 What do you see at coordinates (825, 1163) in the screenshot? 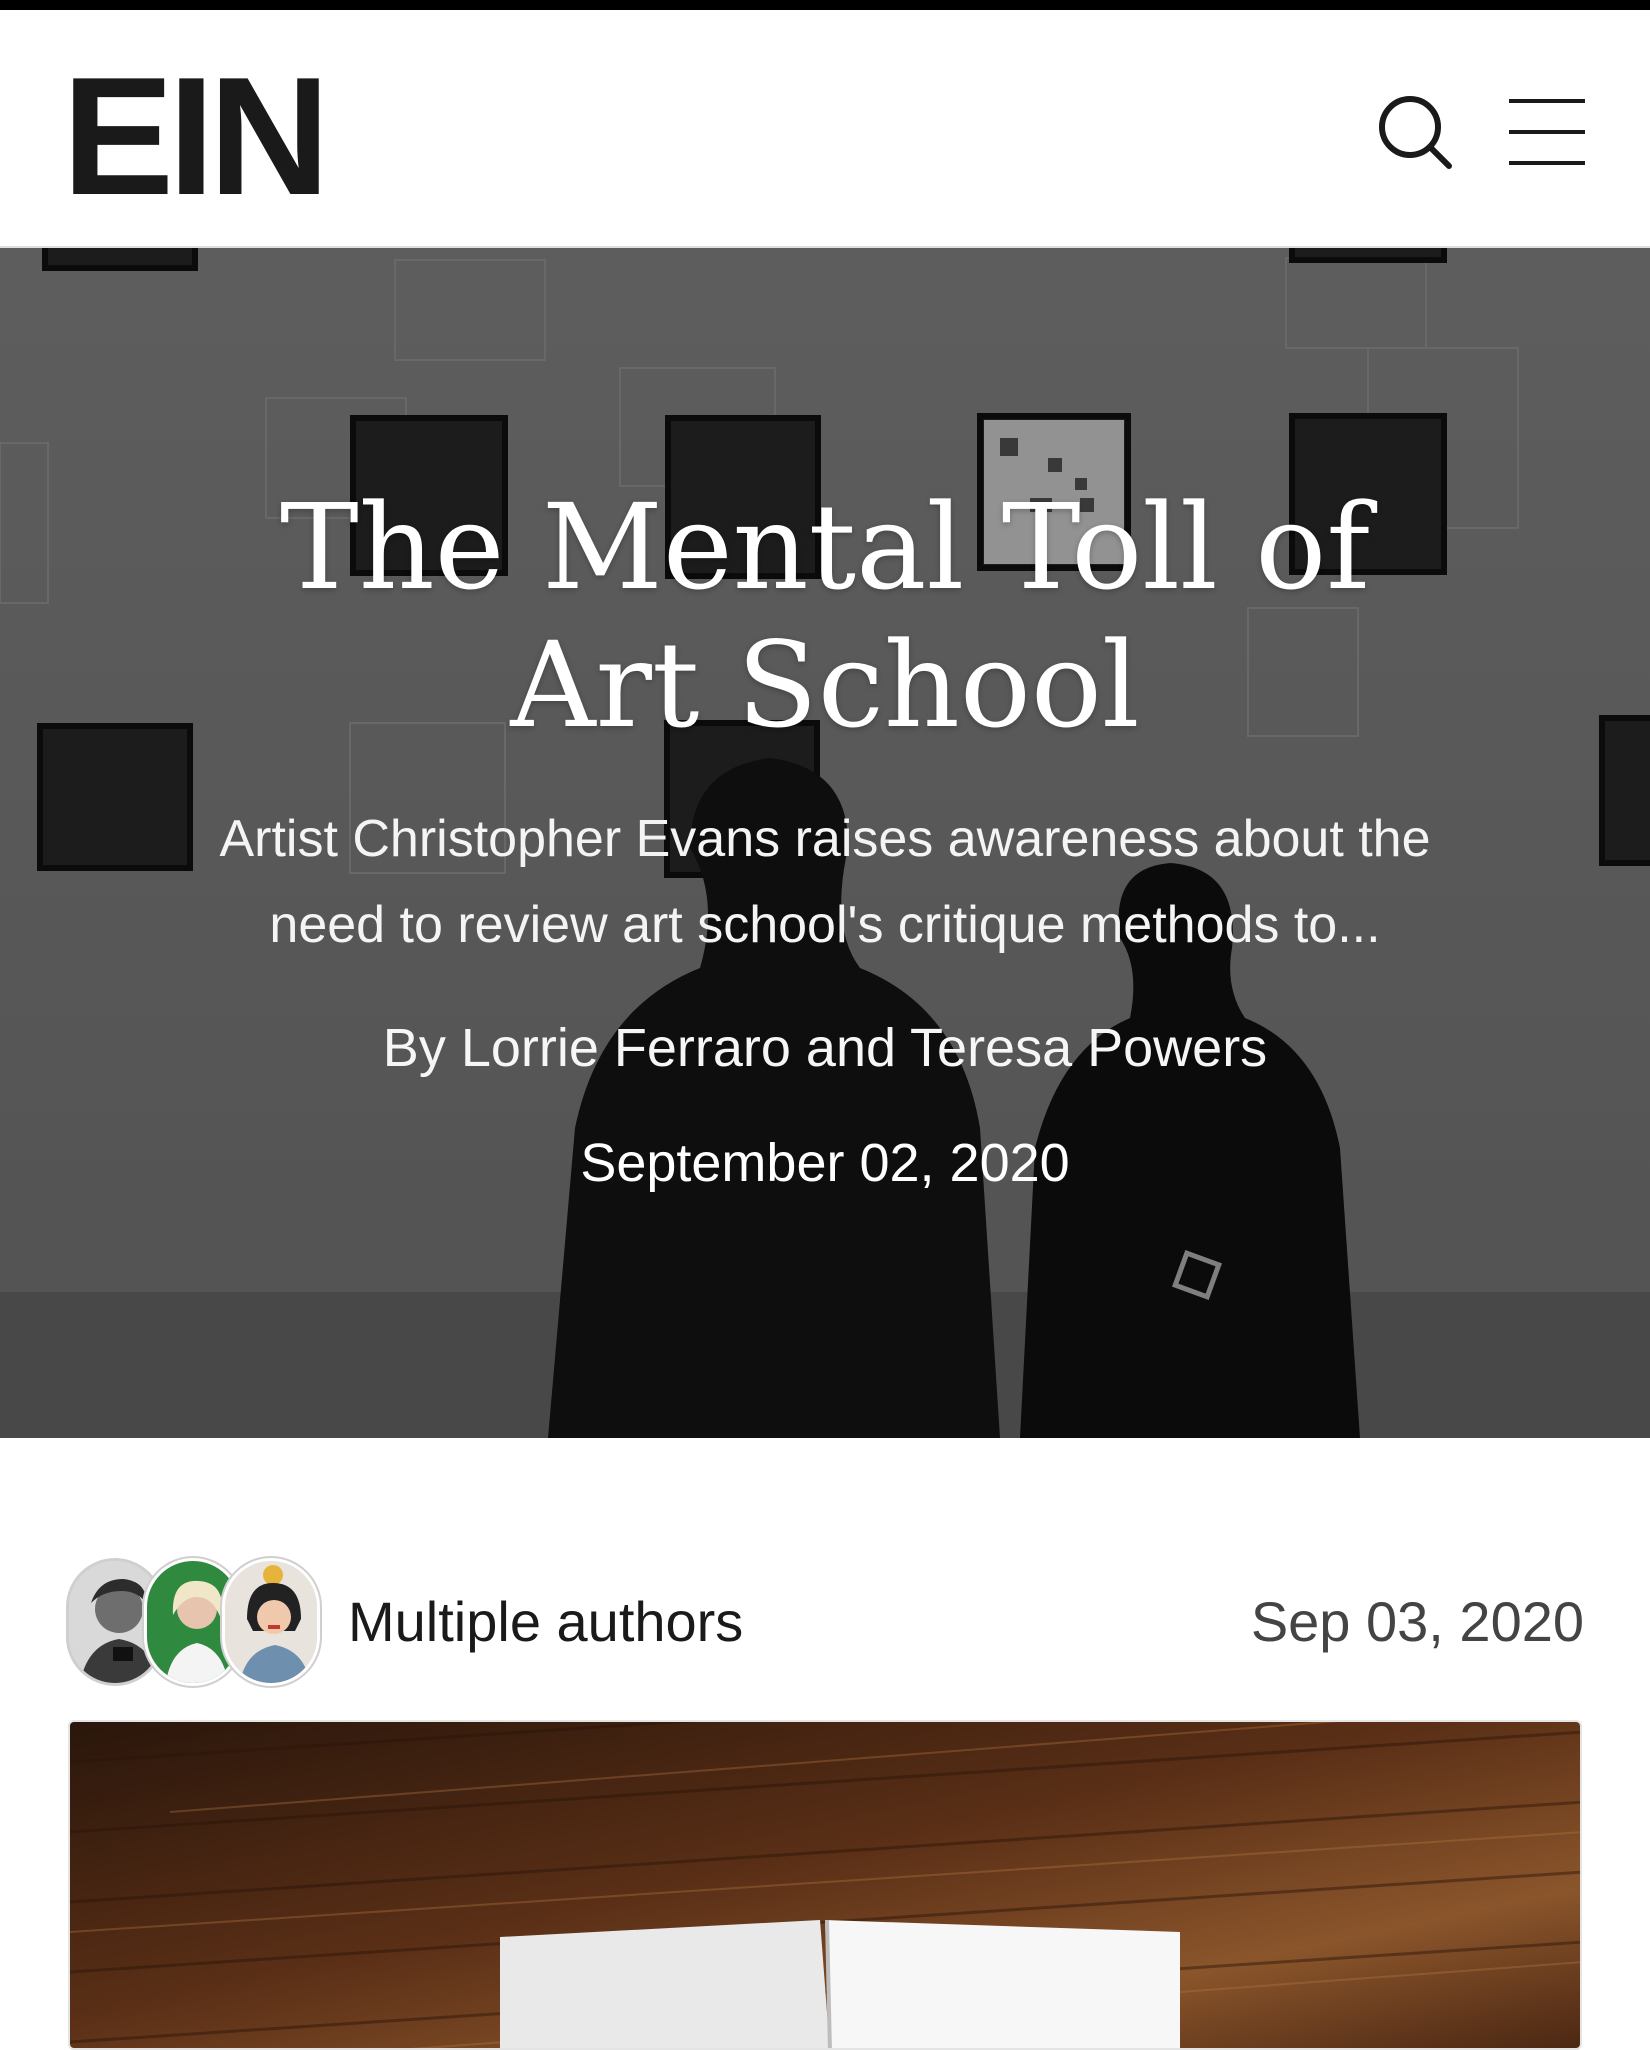
I see `article-date: September 02, 2020` at bounding box center [825, 1163].